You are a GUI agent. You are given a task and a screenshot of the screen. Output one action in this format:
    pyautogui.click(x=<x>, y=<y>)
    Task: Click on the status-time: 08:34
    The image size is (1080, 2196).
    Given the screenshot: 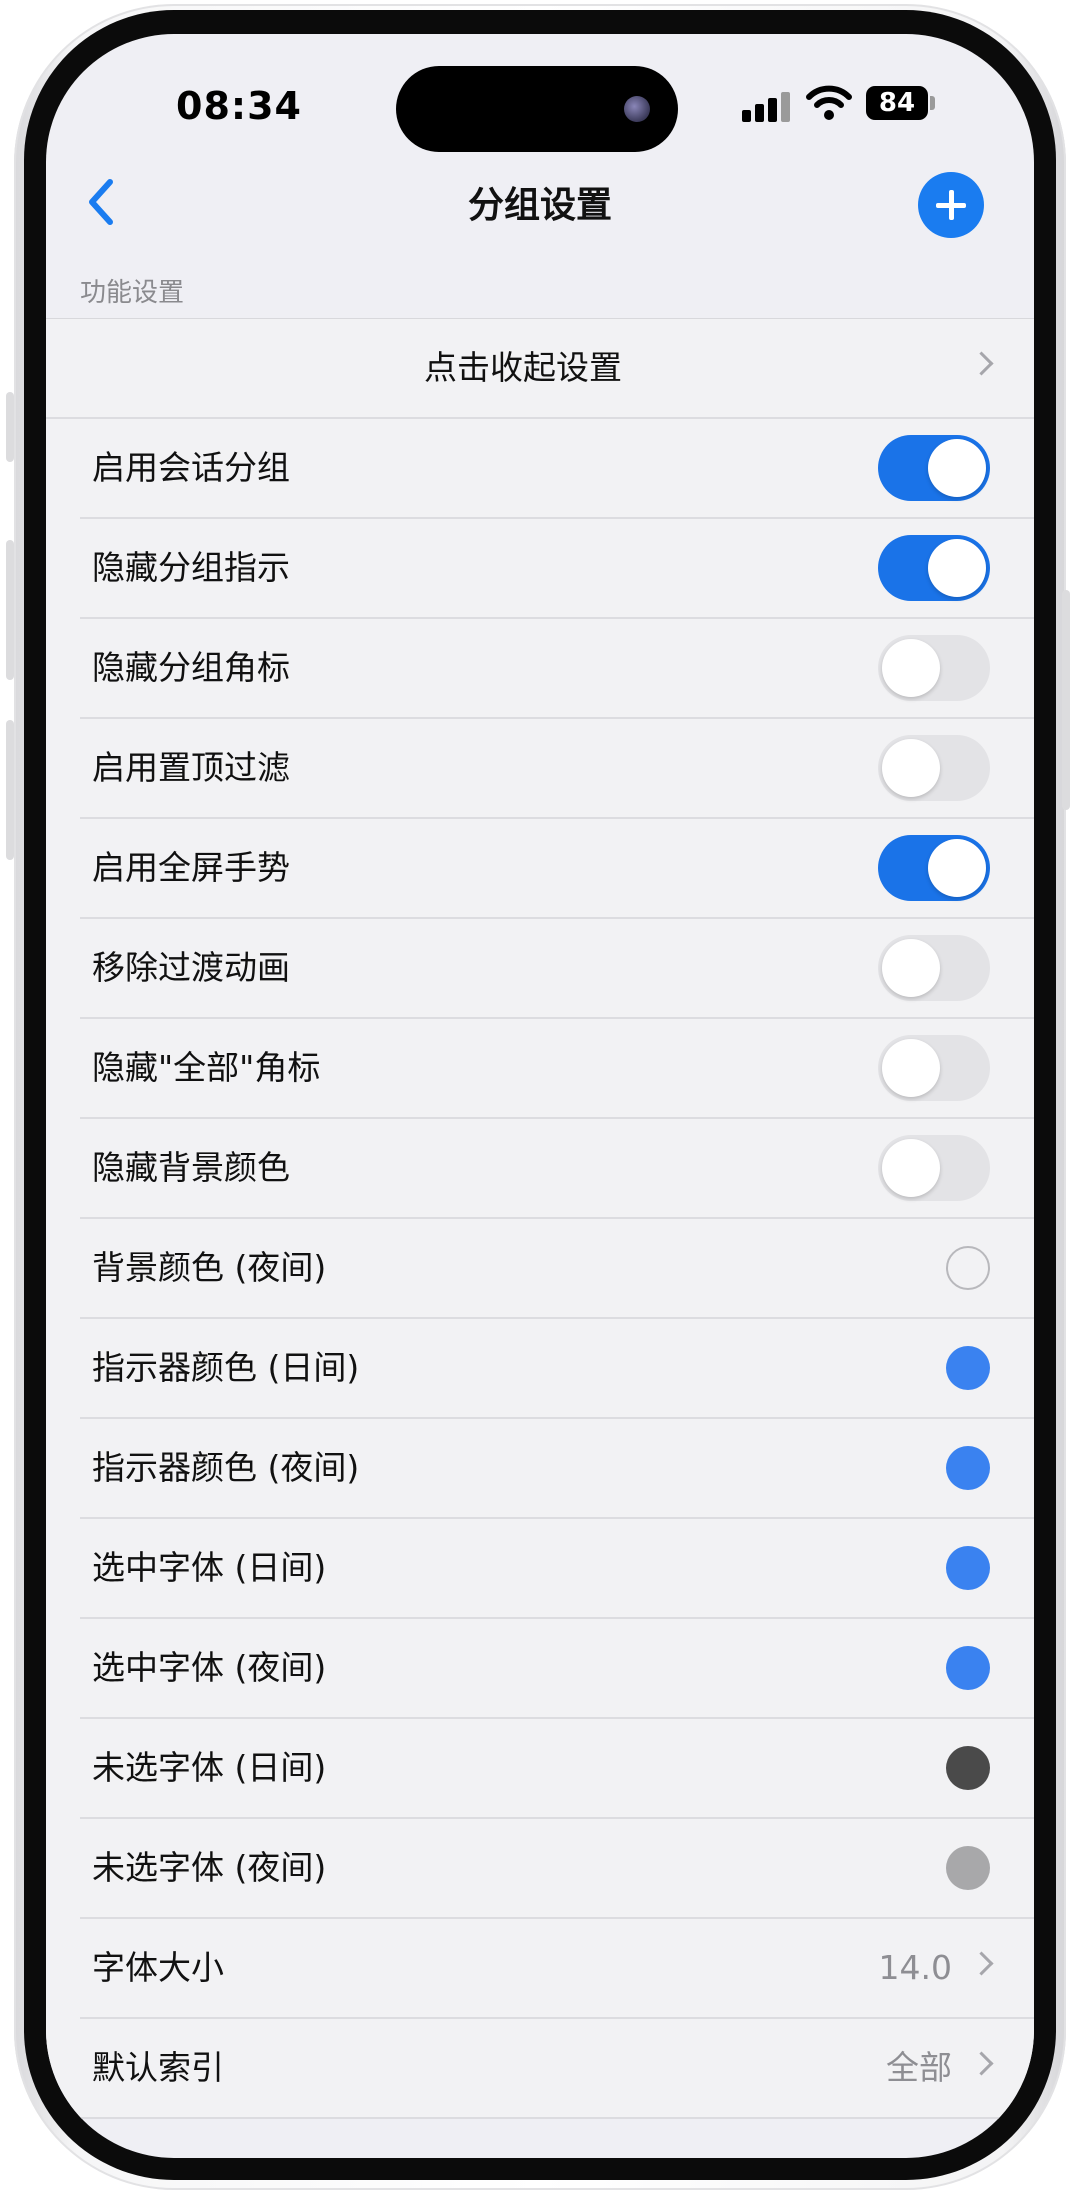 What is the action you would take?
    pyautogui.click(x=239, y=106)
    